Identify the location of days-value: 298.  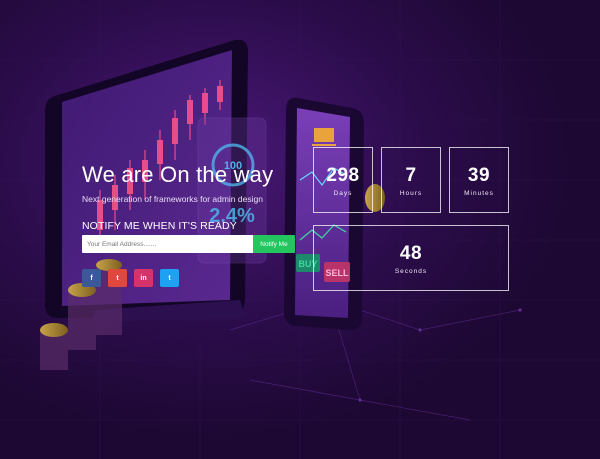
(343, 175).